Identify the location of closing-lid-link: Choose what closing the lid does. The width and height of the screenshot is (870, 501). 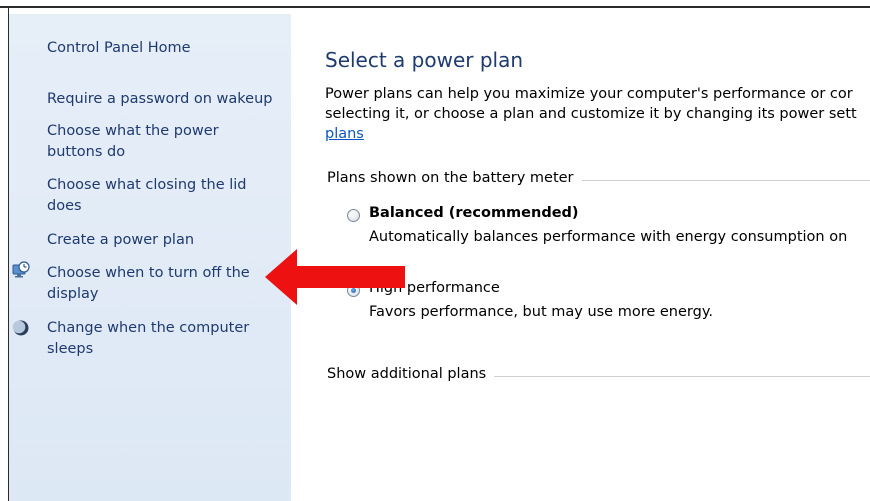
(147, 196).